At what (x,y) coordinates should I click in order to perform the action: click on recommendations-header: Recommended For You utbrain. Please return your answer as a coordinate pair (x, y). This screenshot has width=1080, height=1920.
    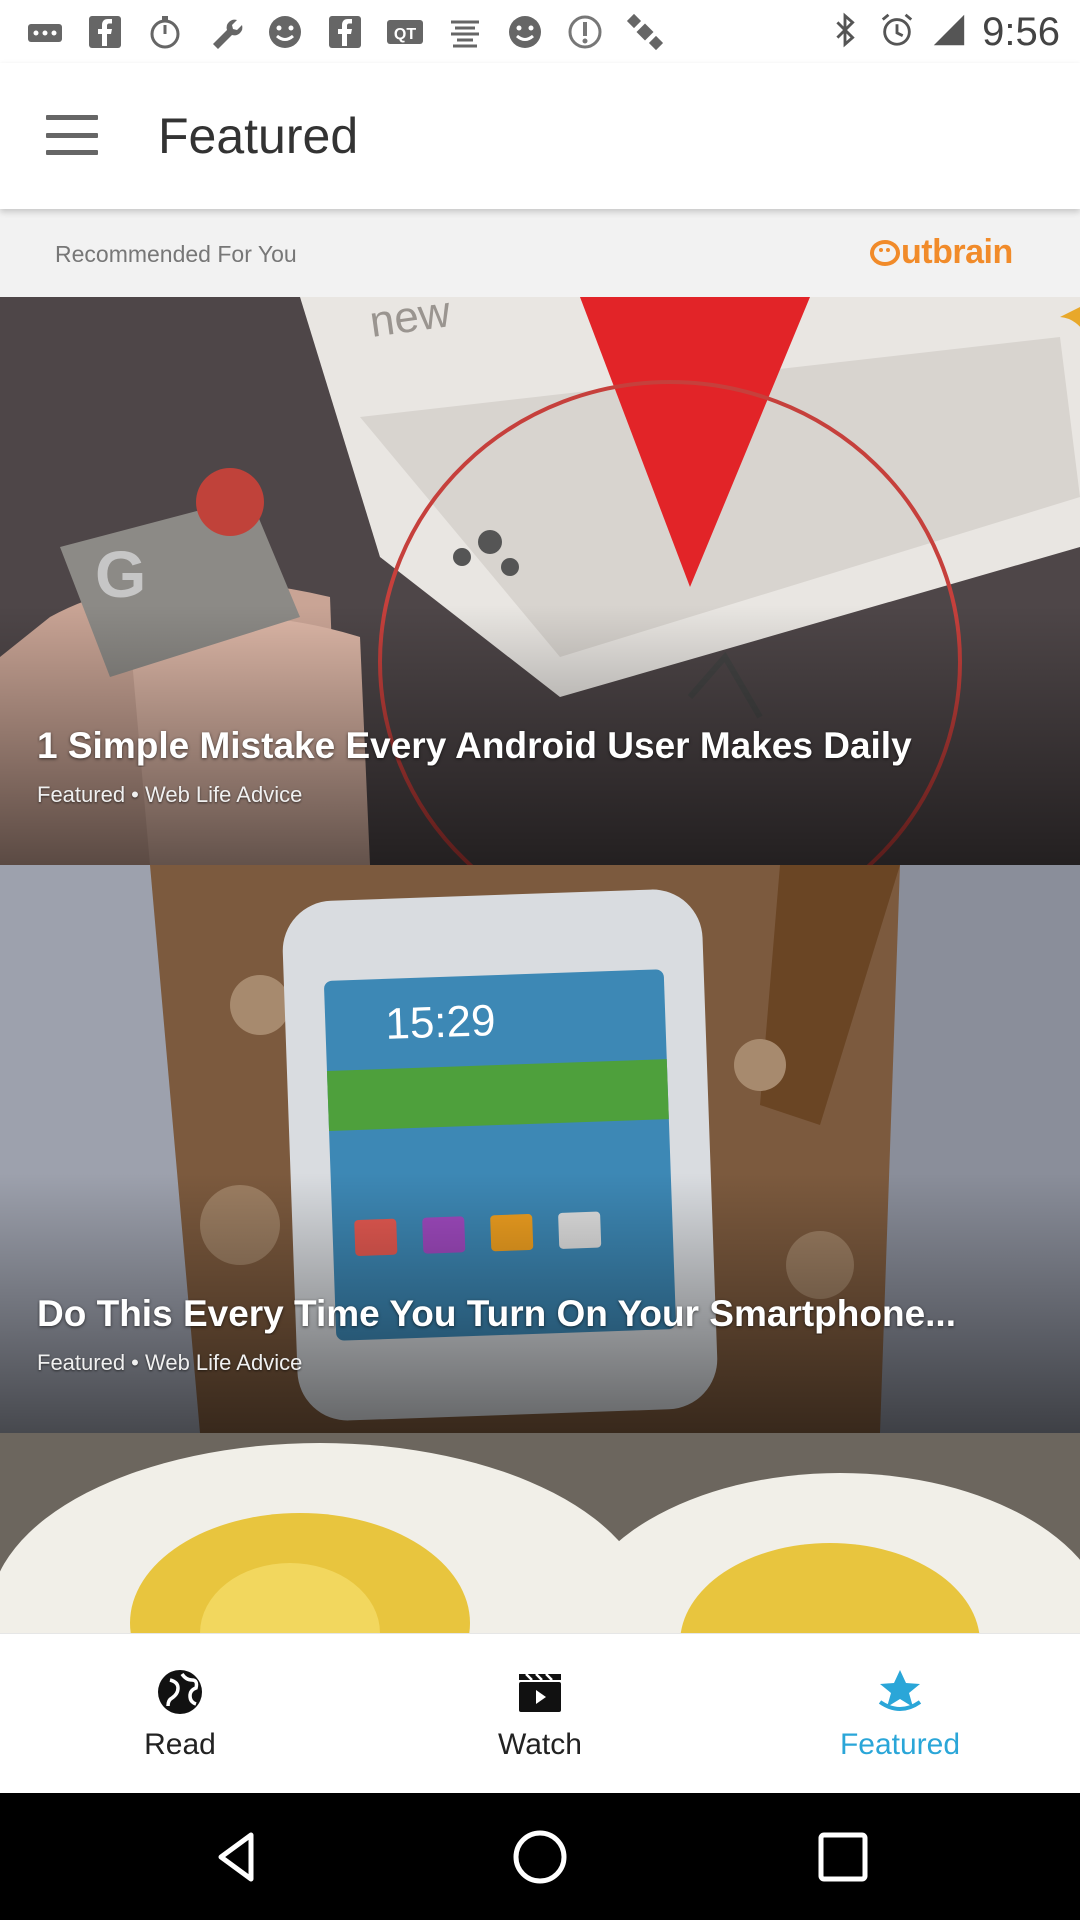
    Looking at the image, I should click on (540, 253).